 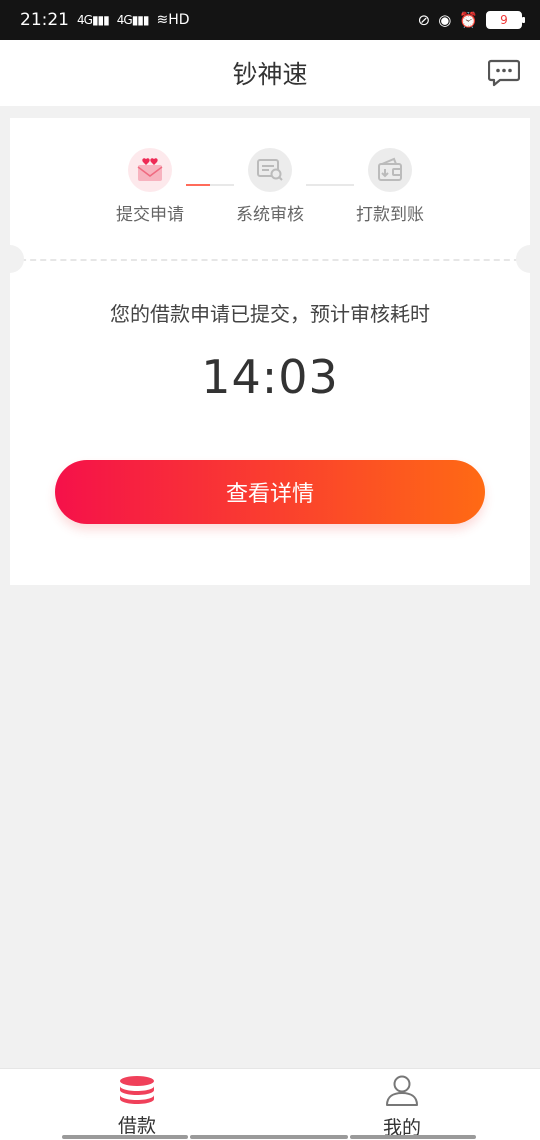 What do you see at coordinates (402, 1107) in the screenshot?
I see `nav-item-mine: 我的` at bounding box center [402, 1107].